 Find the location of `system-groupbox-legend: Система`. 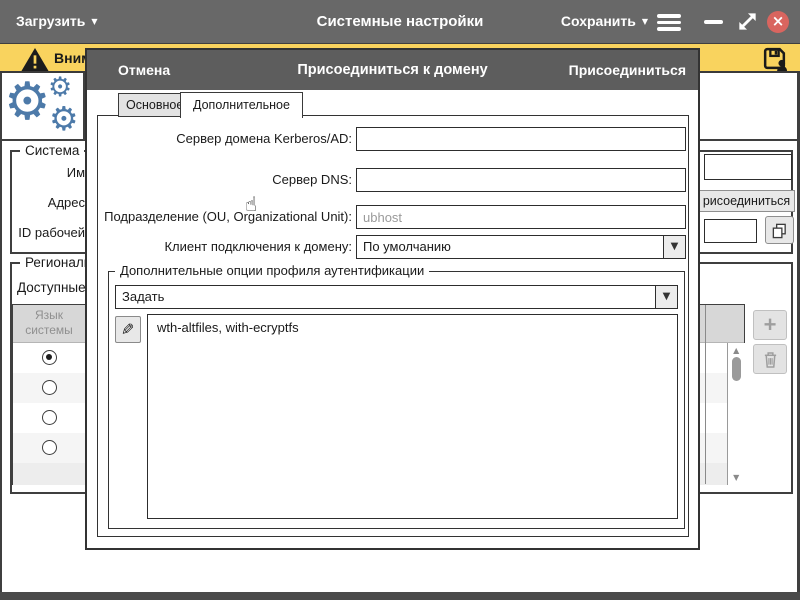

system-groupbox-legend: Система is located at coordinates (52, 150).